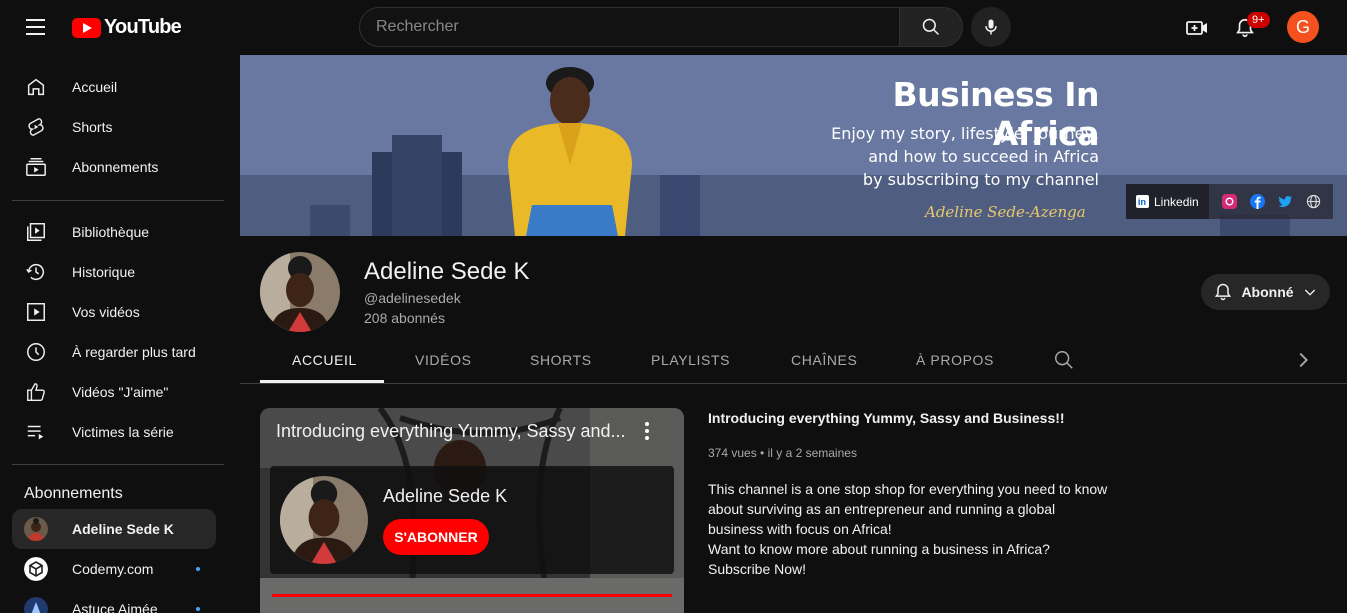  I want to click on twitter-icon, so click(1285, 201).